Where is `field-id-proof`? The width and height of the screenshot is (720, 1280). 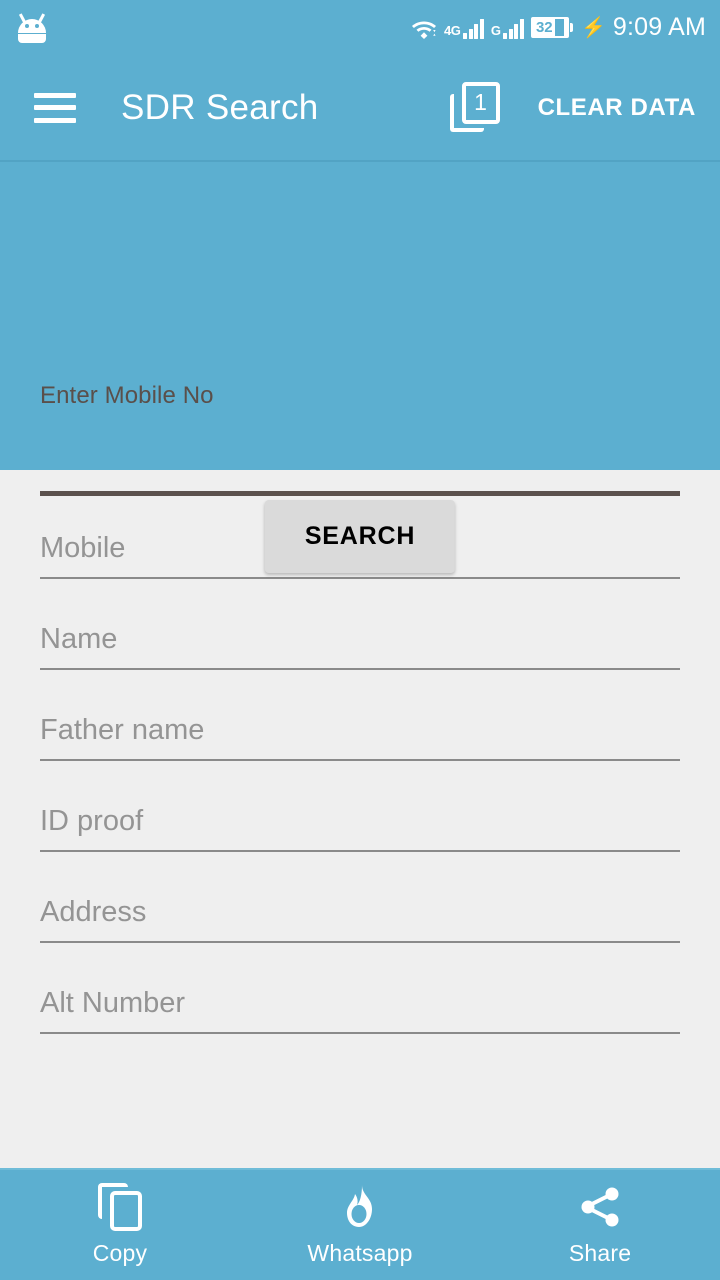
field-id-proof is located at coordinates (360, 826).